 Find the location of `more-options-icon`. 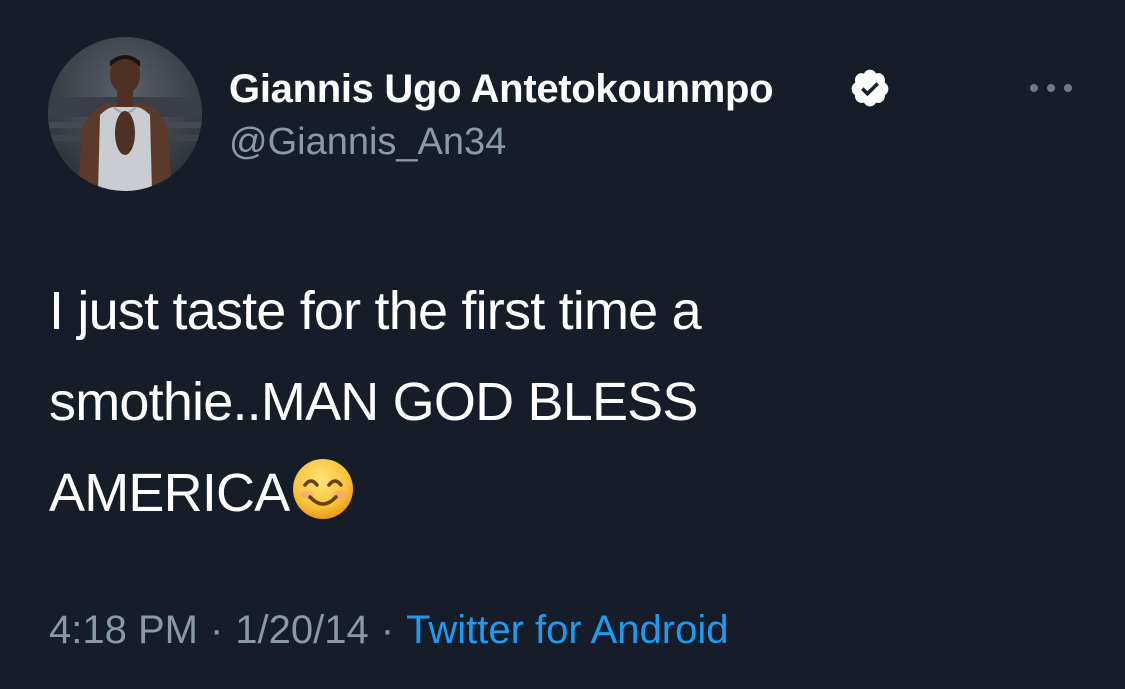

more-options-icon is located at coordinates (1051, 88).